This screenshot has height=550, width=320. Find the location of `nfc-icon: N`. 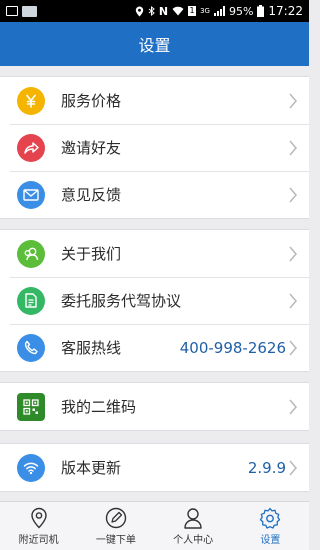

nfc-icon: N is located at coordinates (163, 11).